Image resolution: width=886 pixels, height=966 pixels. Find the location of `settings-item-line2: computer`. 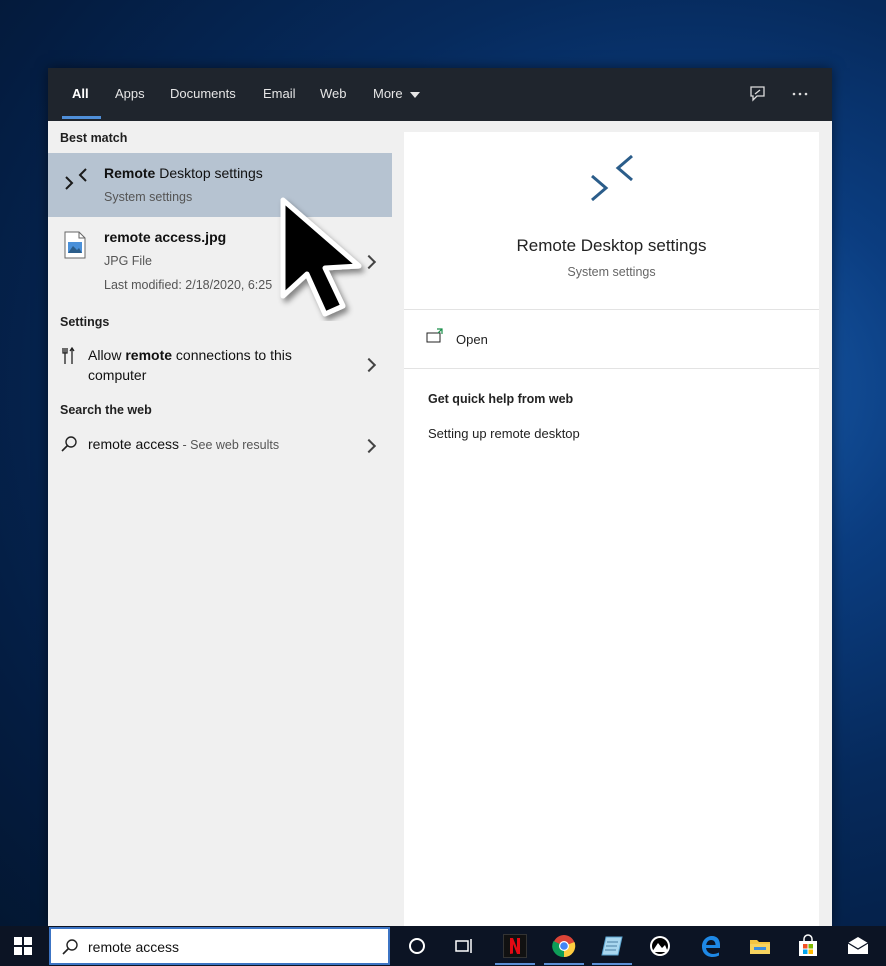

settings-item-line2: computer is located at coordinates (117, 375).